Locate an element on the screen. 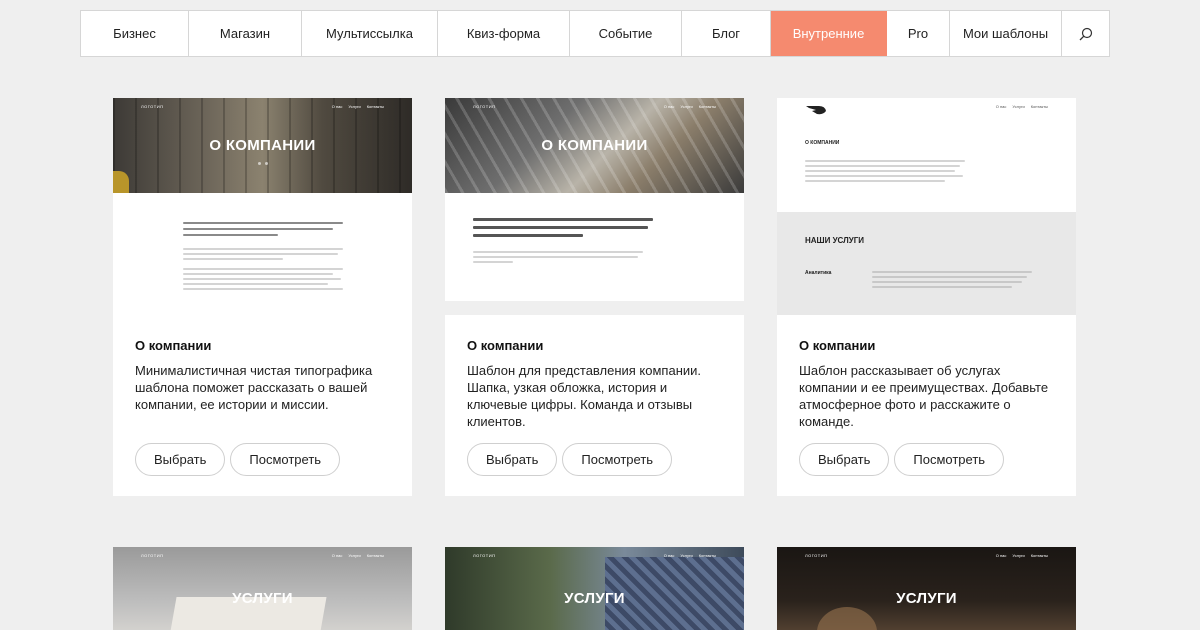  nav-search-button is located at coordinates (1085, 33).